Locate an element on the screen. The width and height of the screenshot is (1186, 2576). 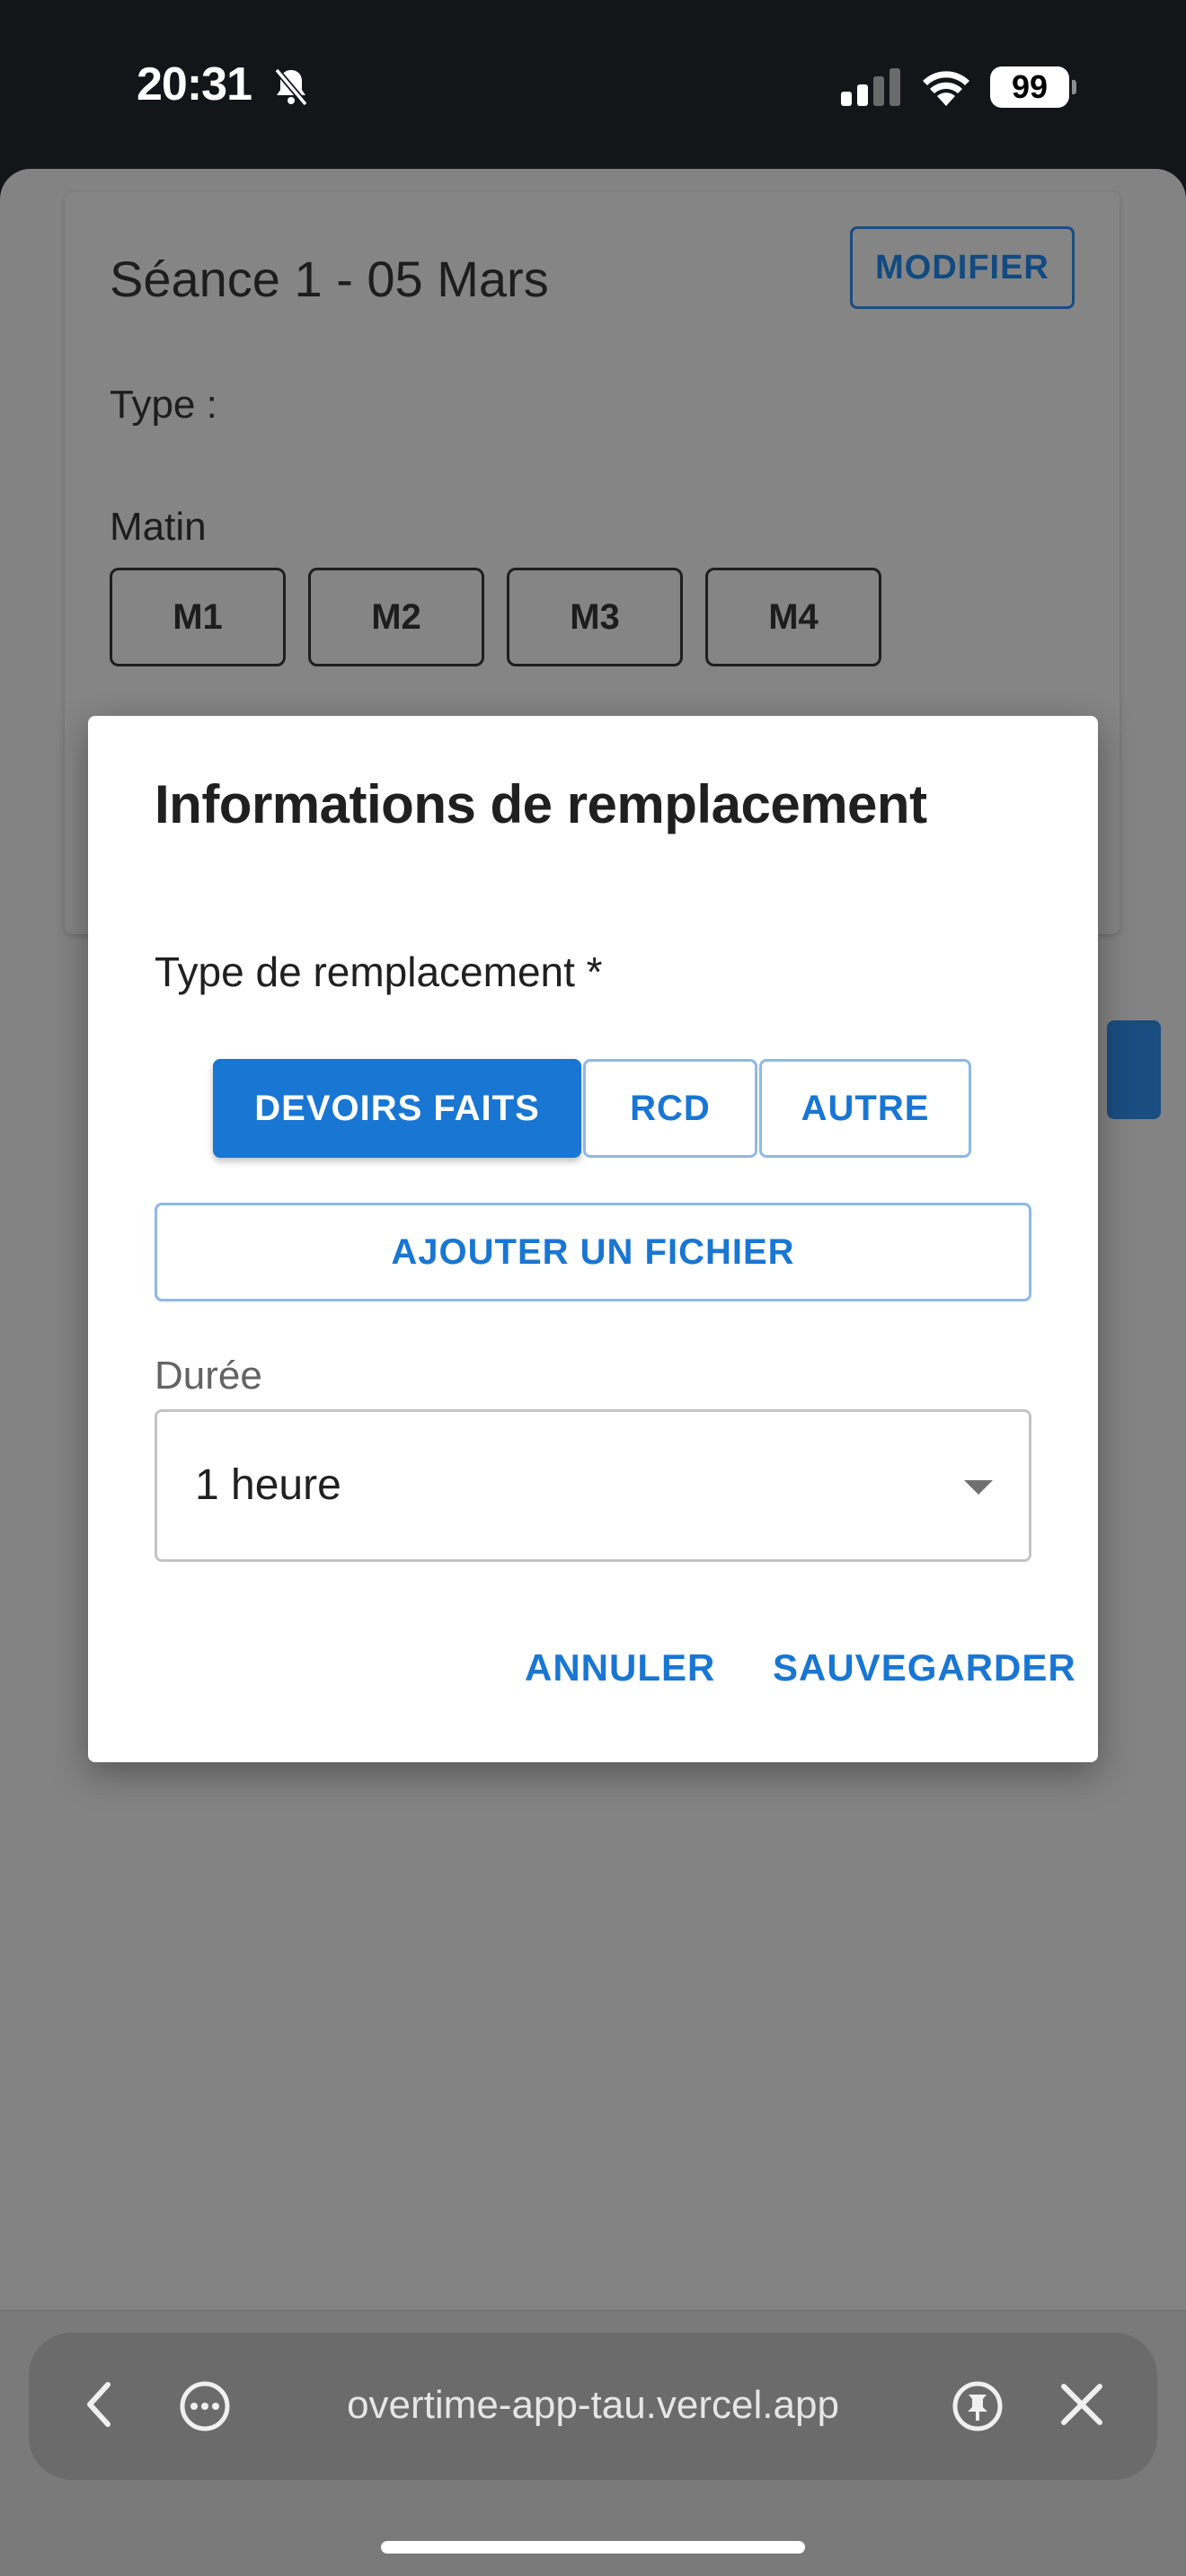
battery-level: 99 is located at coordinates (1029, 87).